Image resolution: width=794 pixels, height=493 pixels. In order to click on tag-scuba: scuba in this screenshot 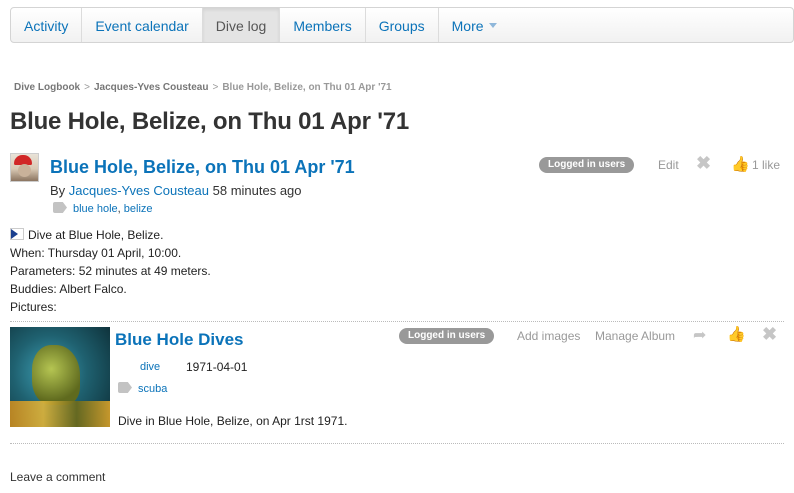, I will do `click(152, 389)`.